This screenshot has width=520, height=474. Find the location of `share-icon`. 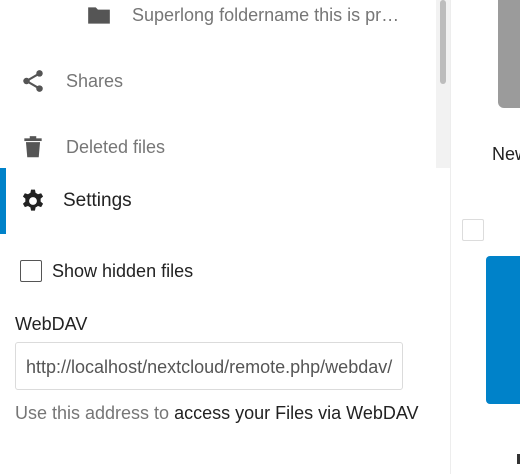

share-icon is located at coordinates (33, 81).